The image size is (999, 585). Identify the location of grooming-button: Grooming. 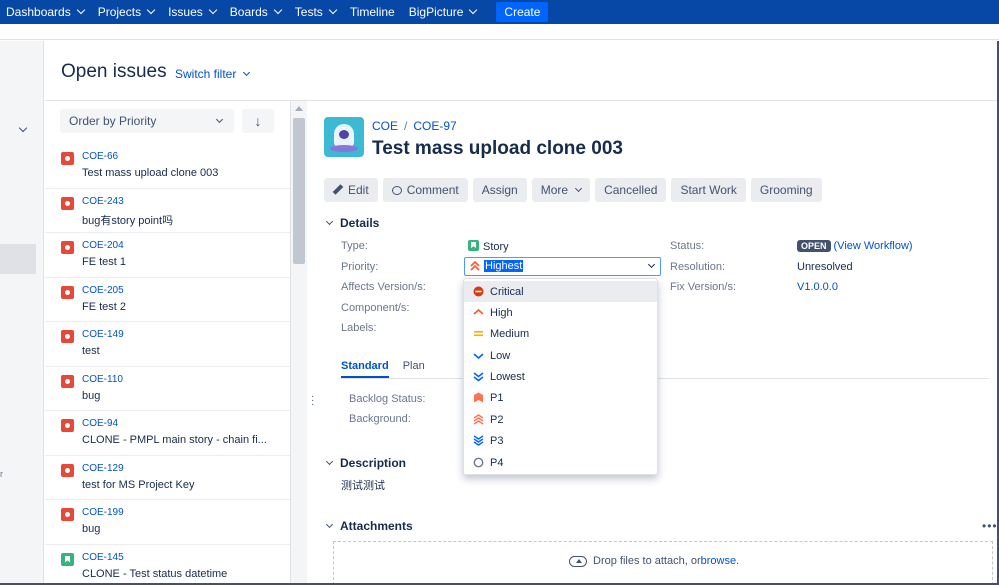
(786, 190).